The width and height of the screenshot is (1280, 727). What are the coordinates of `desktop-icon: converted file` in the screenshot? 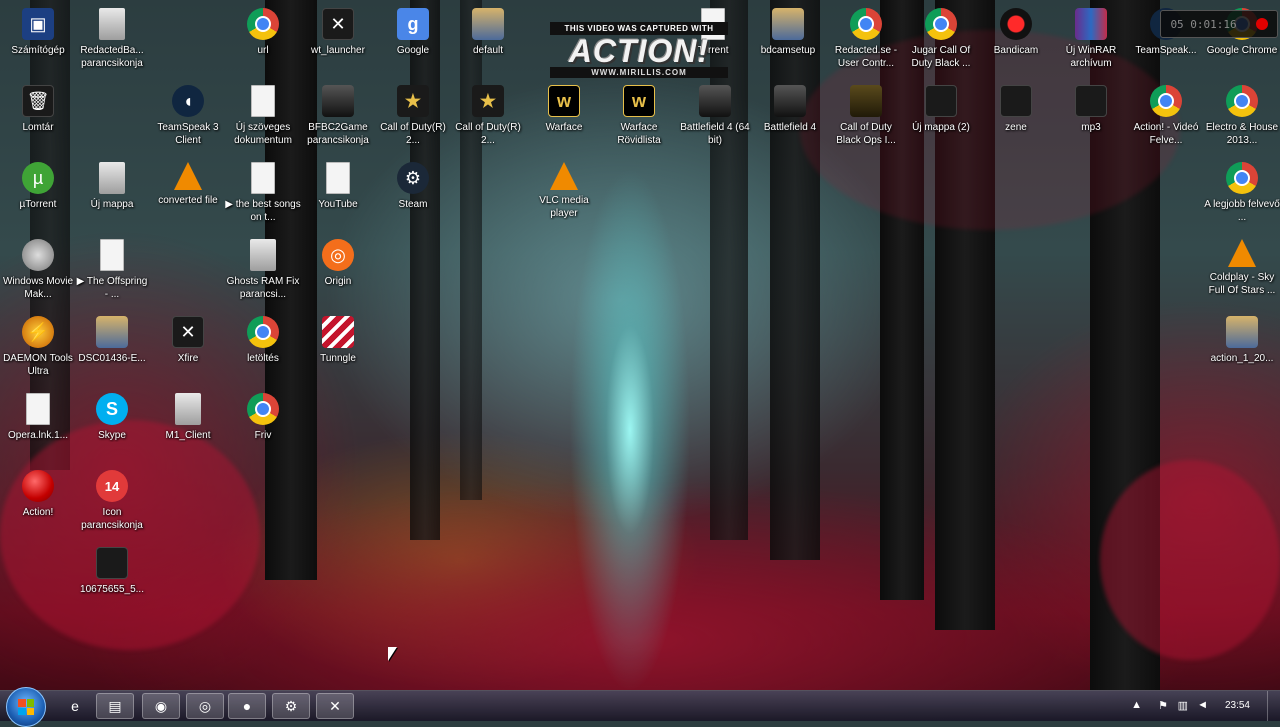 It's located at (188, 196).